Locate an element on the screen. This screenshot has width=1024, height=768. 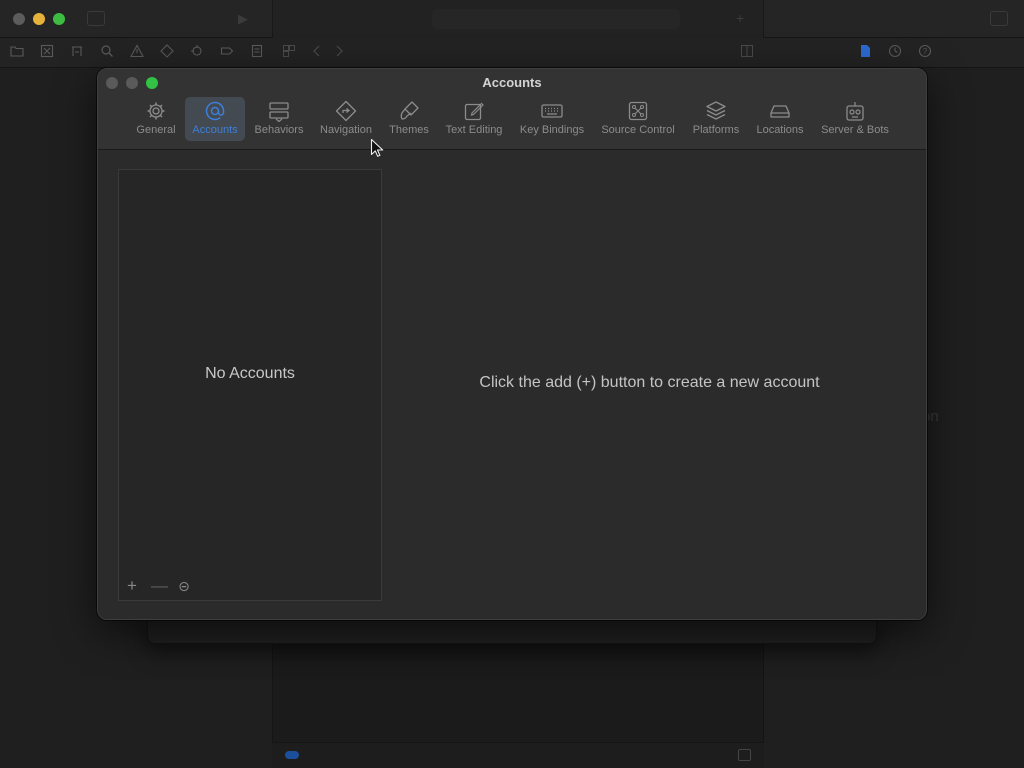
tab-accounts-label: Accounts is located at coordinates (215, 130).